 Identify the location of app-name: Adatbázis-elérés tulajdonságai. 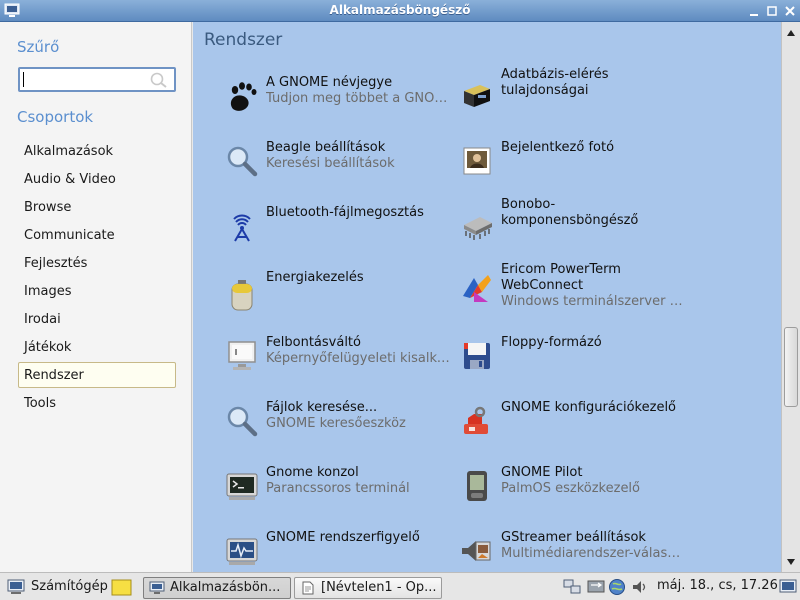
(555, 82).